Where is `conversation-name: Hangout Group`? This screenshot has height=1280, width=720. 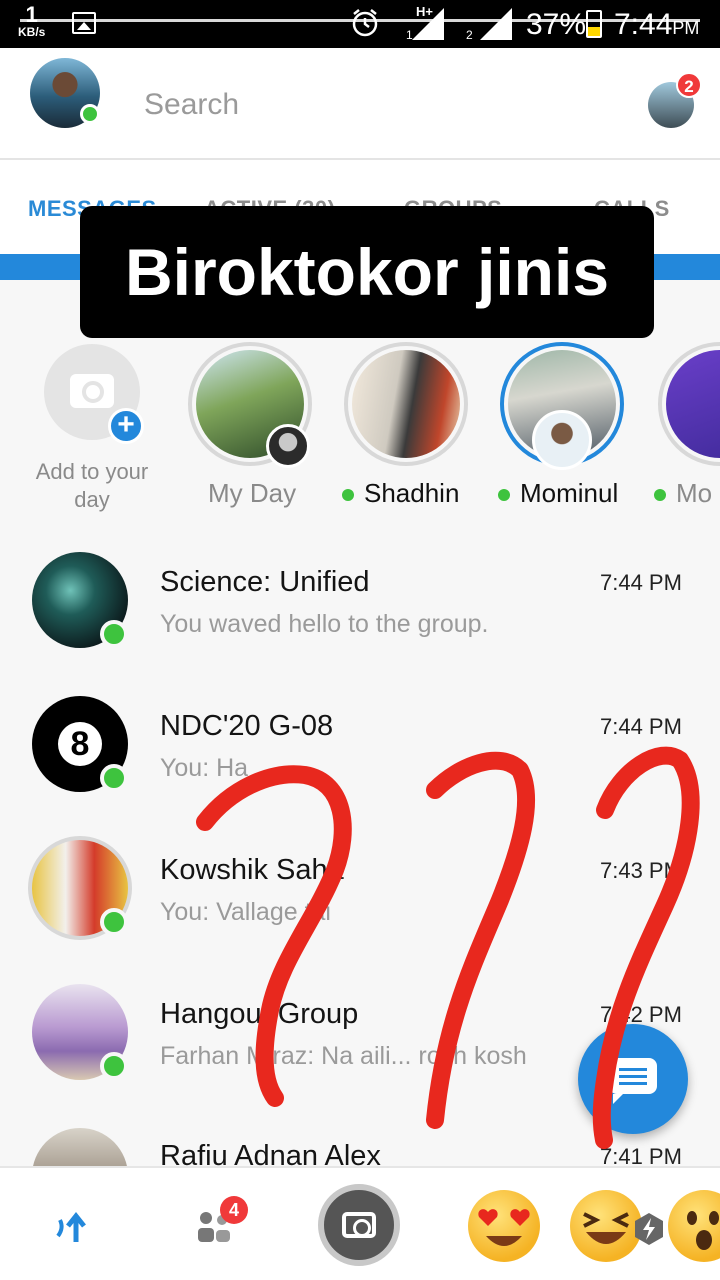 conversation-name: Hangout Group is located at coordinates (259, 1014).